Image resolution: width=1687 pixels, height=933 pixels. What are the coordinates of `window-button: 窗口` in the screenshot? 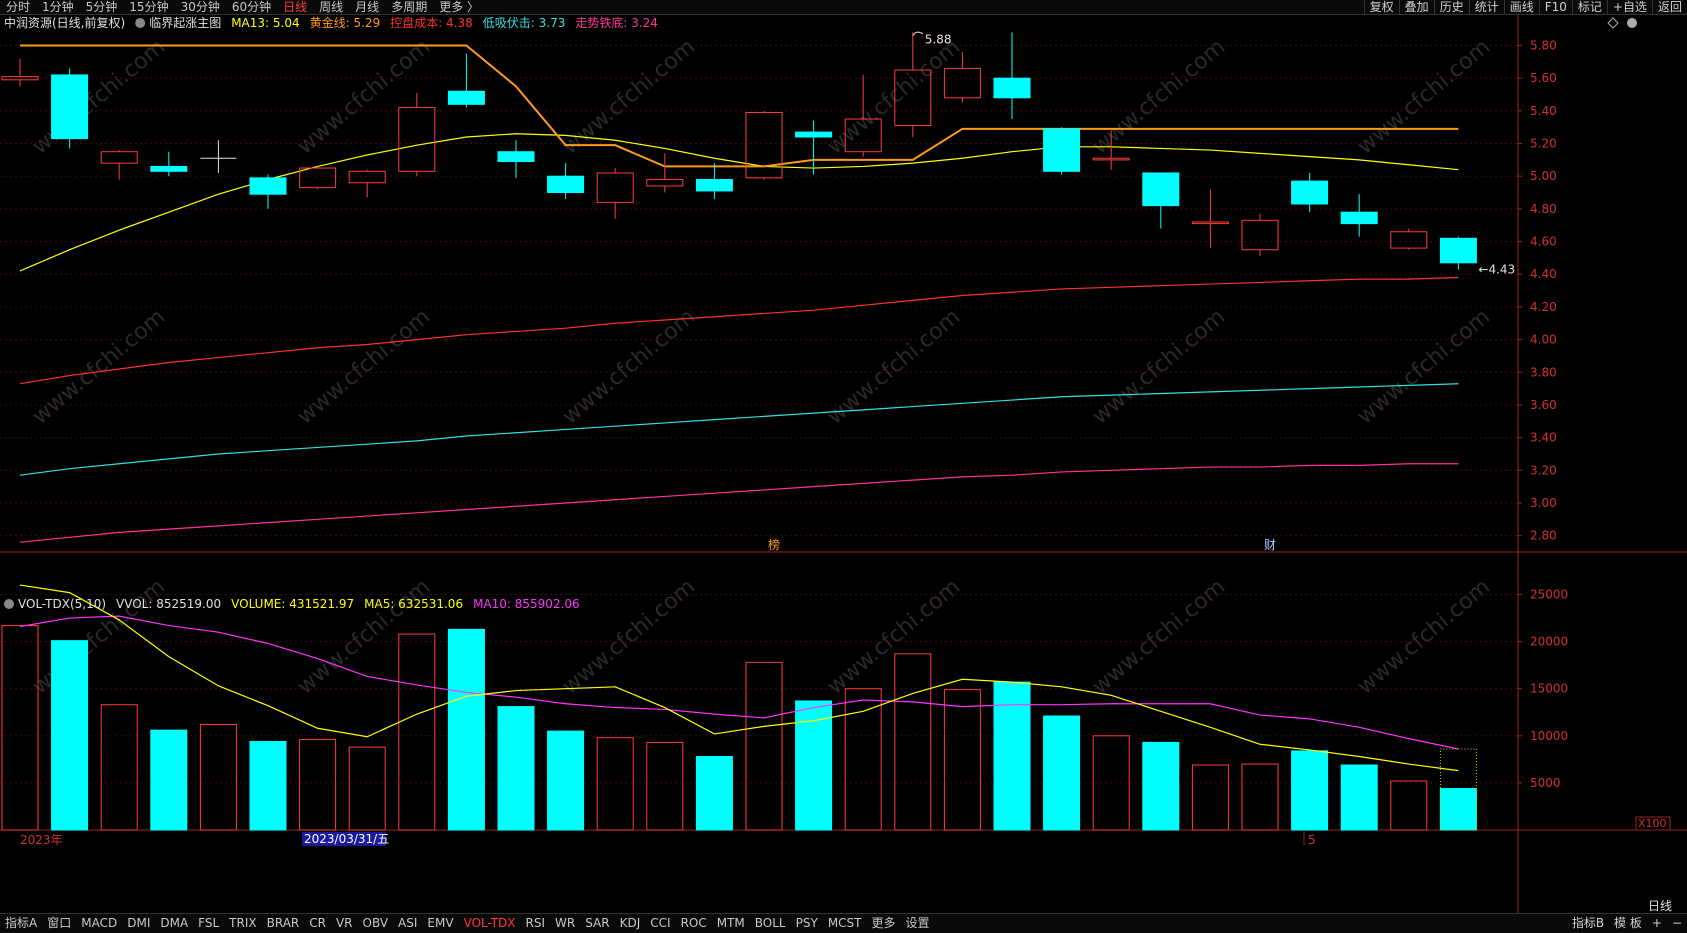 It's located at (59, 923).